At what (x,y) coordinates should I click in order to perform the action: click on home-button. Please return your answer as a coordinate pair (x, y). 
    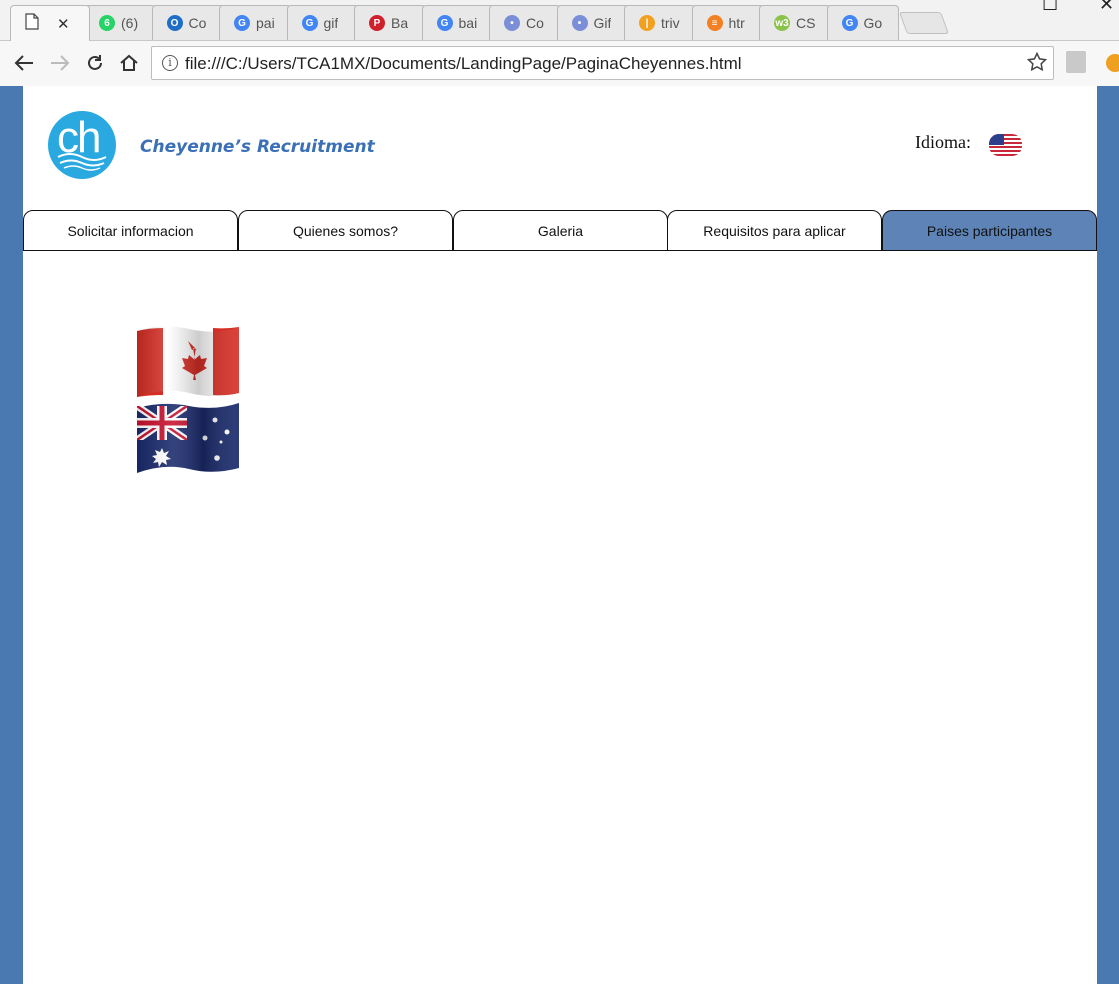
    Looking at the image, I should click on (129, 63).